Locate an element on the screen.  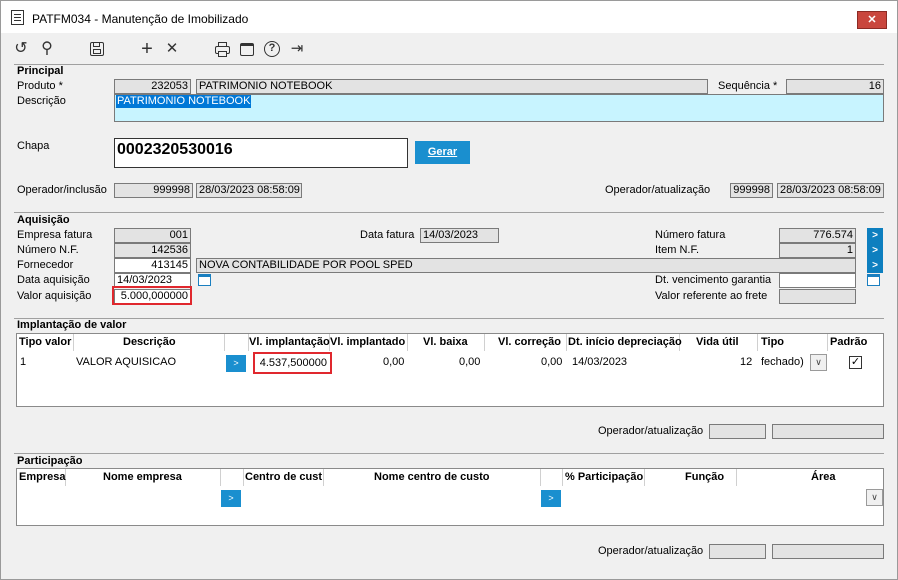
cell-vl-implantacao: 4.537,500000 is located at coordinates (292, 363).